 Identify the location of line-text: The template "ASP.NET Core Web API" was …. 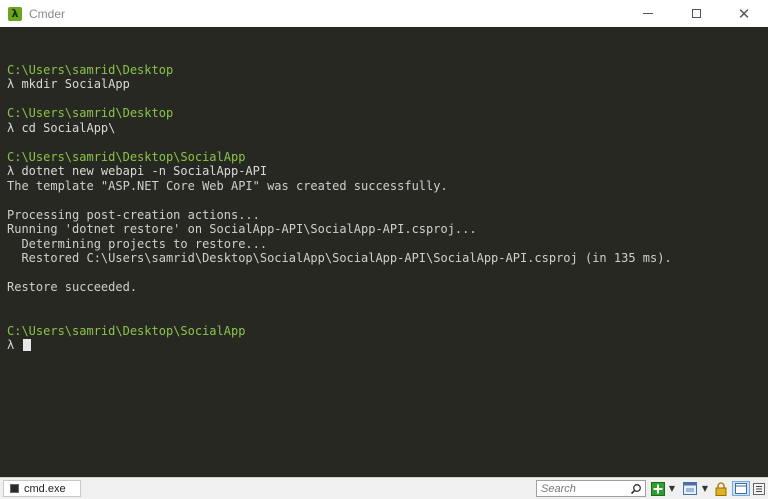
(227, 185).